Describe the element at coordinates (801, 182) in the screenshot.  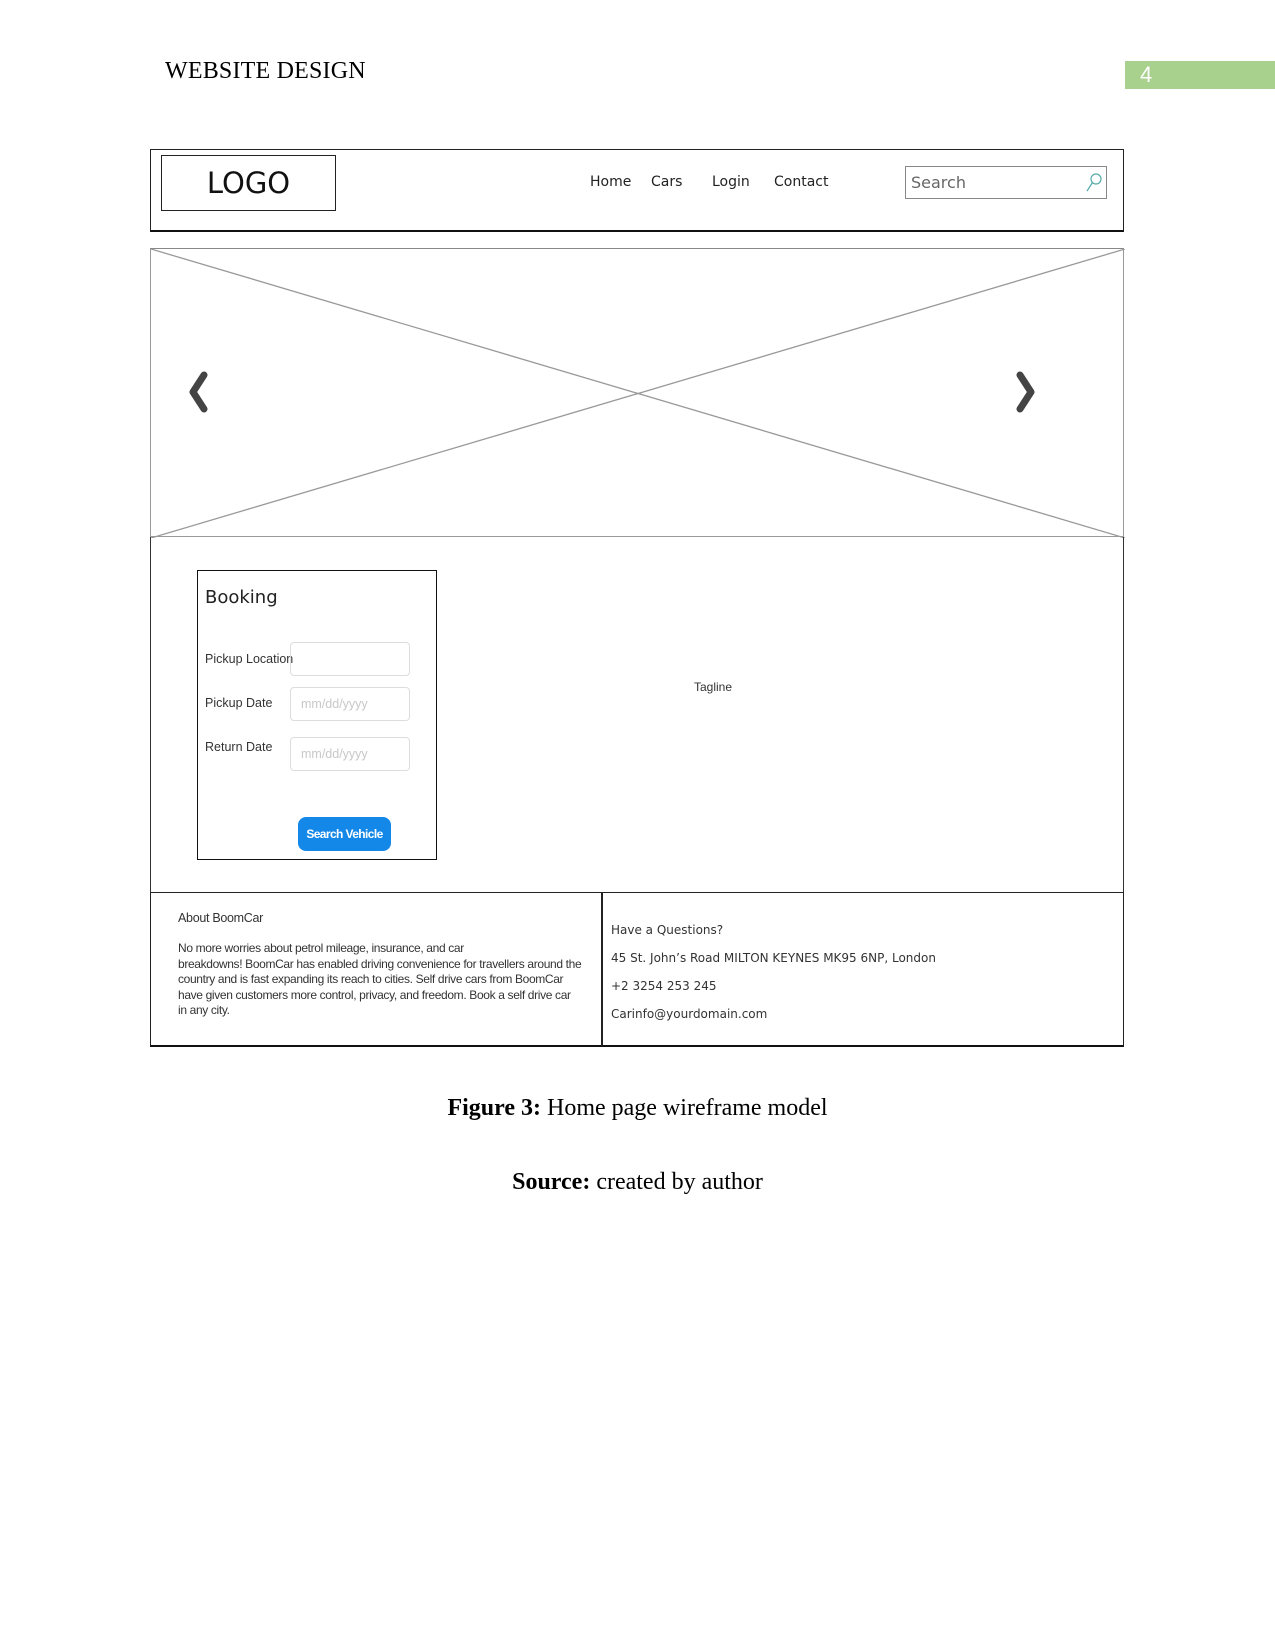
I see `nav-contact: Contact` at that location.